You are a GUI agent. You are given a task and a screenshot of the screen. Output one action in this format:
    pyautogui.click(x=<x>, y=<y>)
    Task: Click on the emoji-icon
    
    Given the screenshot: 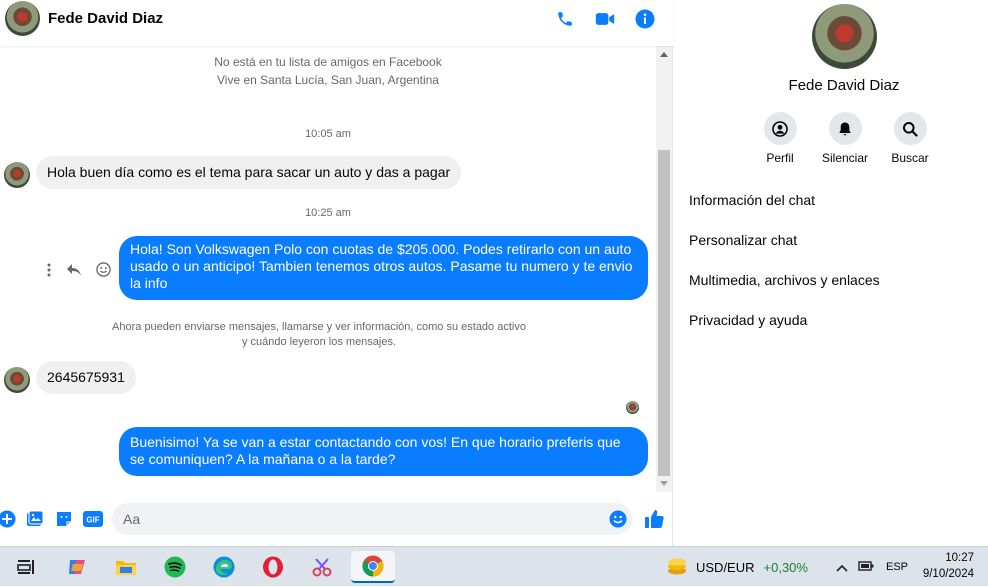 What is the action you would take?
    pyautogui.click(x=618, y=521)
    